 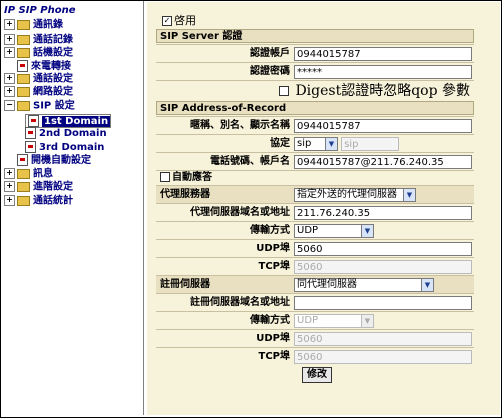 I want to click on enable-checkbox: ✓, so click(x=167, y=21).